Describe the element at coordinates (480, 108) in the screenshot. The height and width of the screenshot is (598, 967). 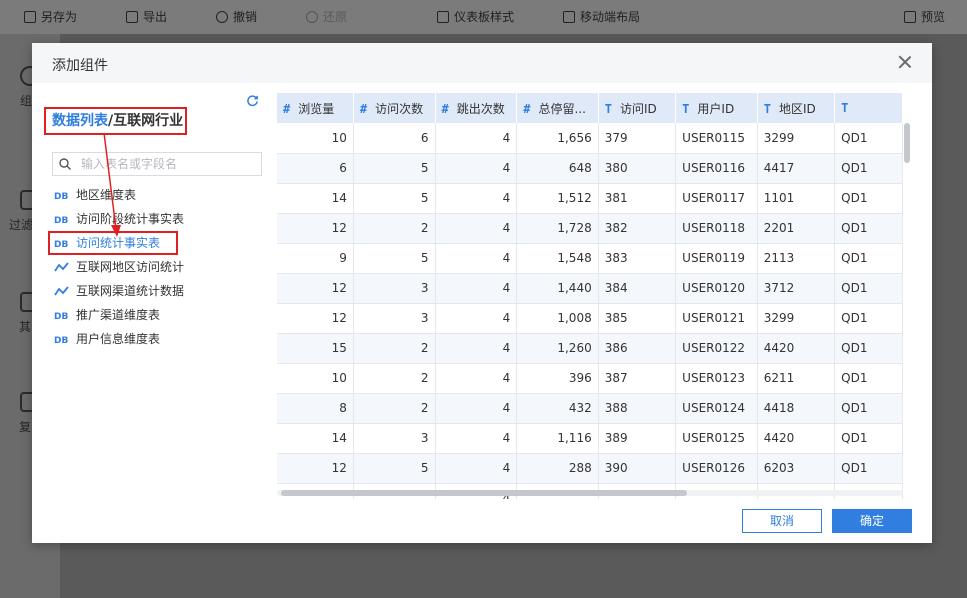
I see `column-header-label: 跳出次数` at that location.